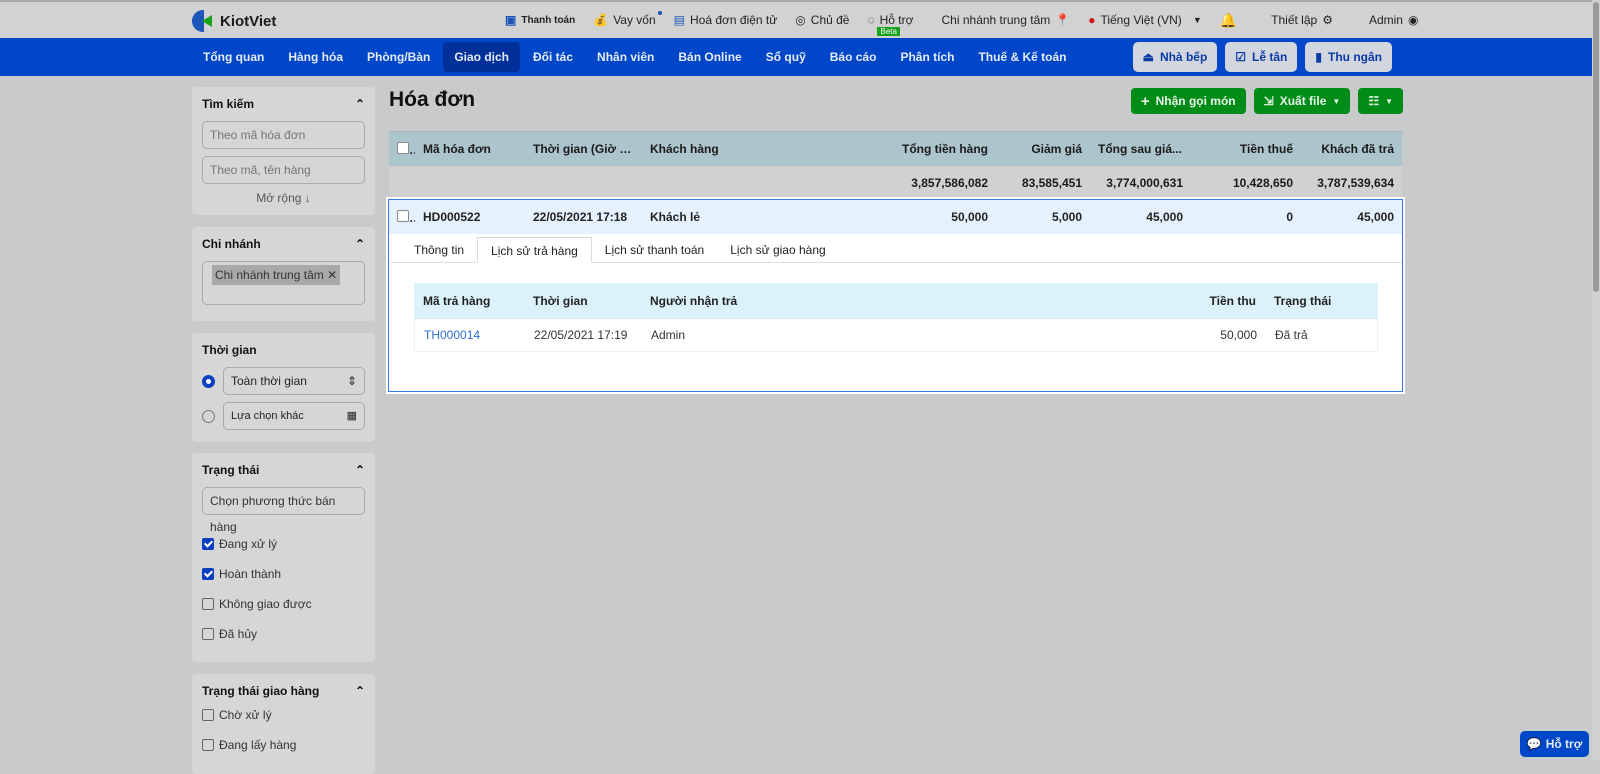 This screenshot has height=774, width=1600. What do you see at coordinates (351, 416) in the screenshot?
I see `calendar-icon: ▦` at bounding box center [351, 416].